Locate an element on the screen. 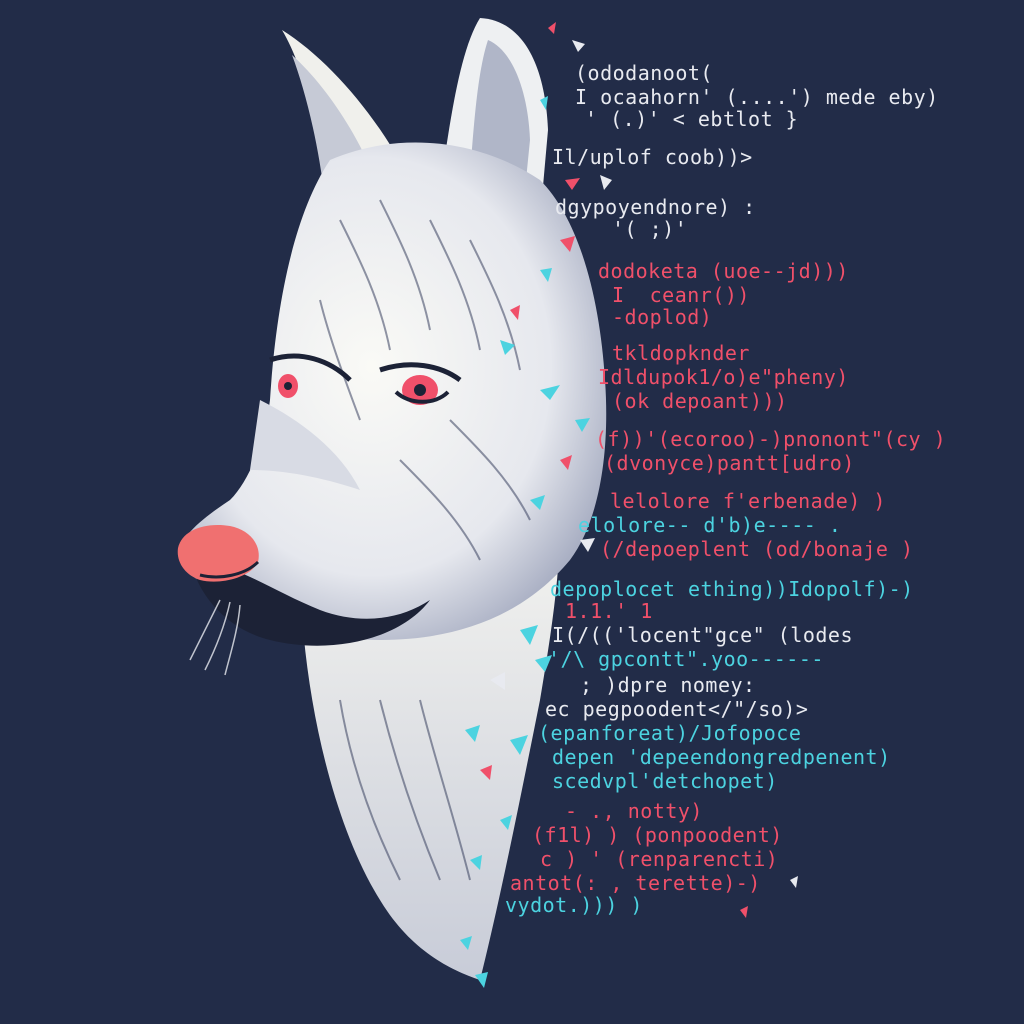 Image resolution: width=1024 pixels, height=1024 pixels. code-line: c ) ' (renparencti) is located at coordinates (659, 859).